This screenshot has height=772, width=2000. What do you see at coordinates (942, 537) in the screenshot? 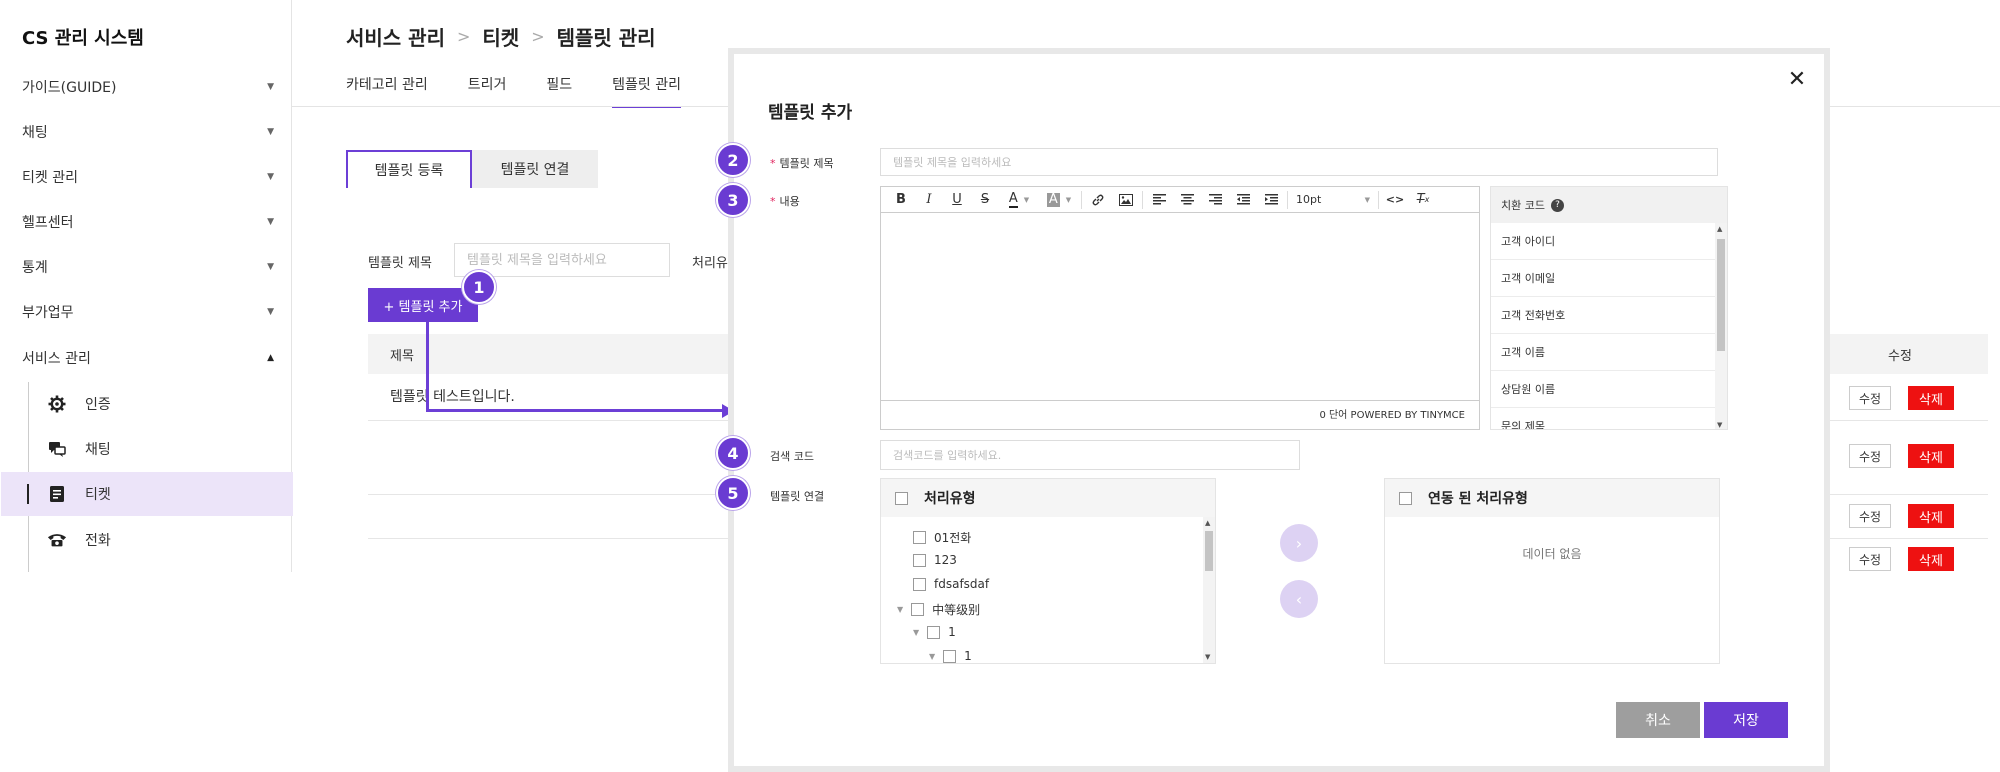
I see `tree-item: 01전화` at bounding box center [942, 537].